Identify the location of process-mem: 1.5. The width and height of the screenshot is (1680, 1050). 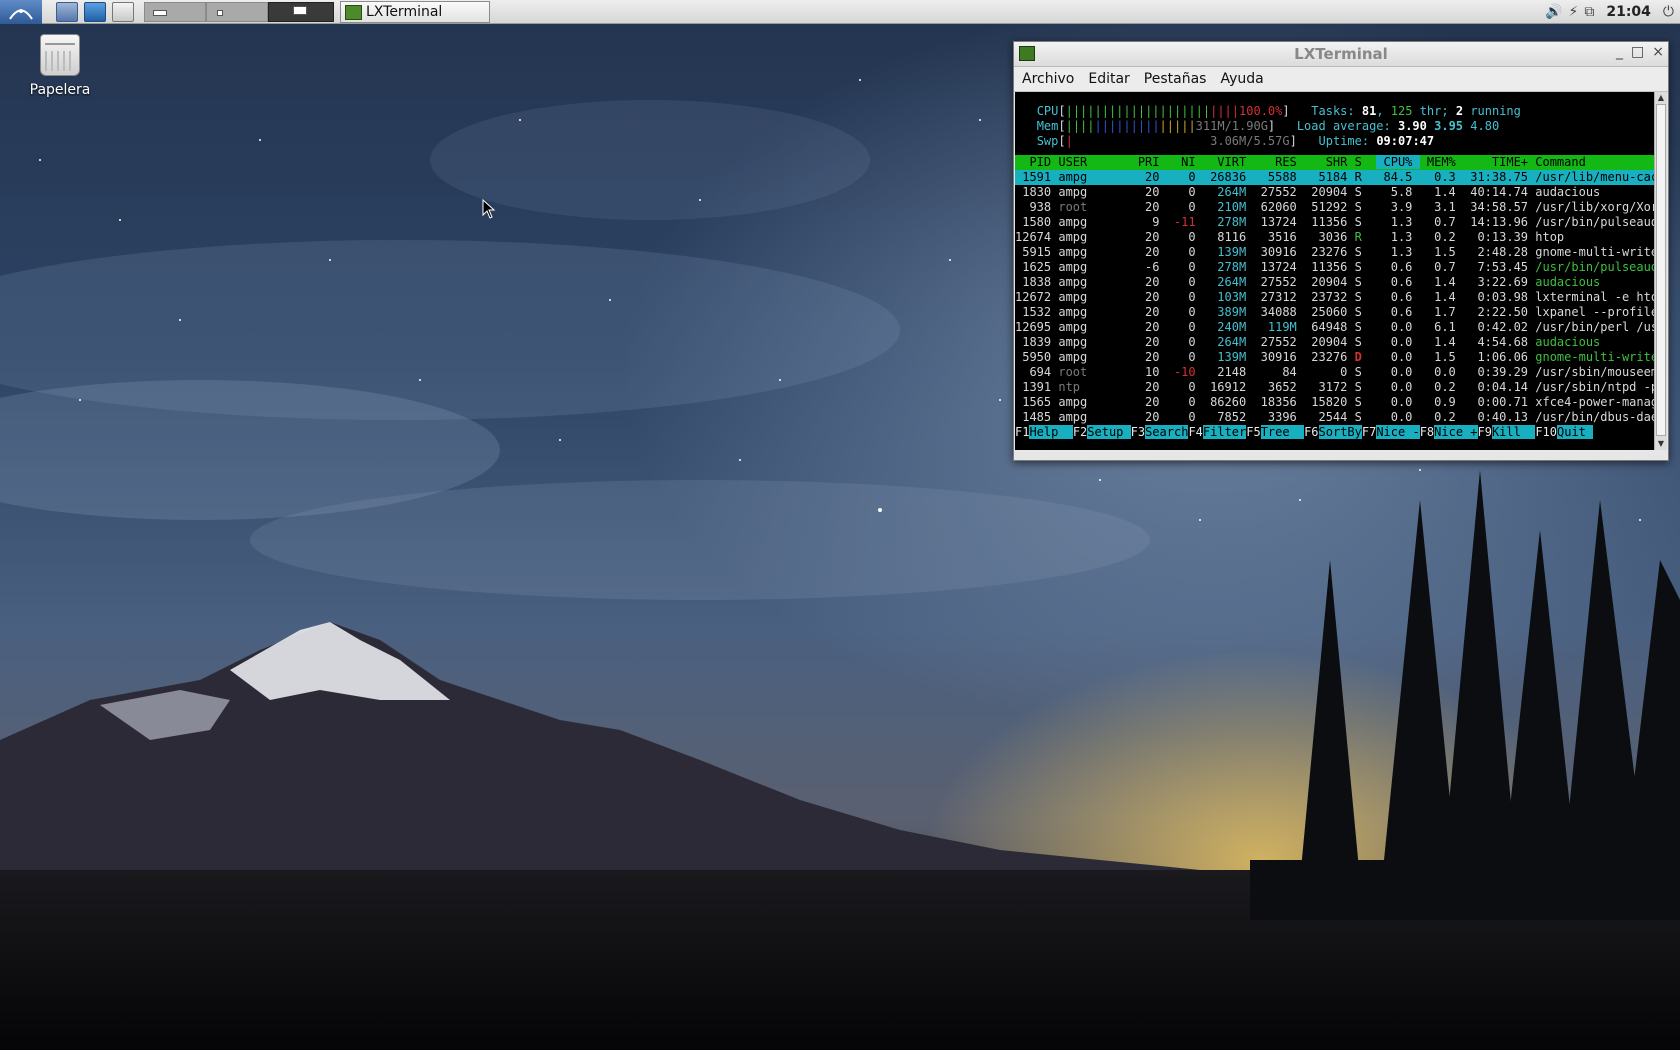
(1441, 252).